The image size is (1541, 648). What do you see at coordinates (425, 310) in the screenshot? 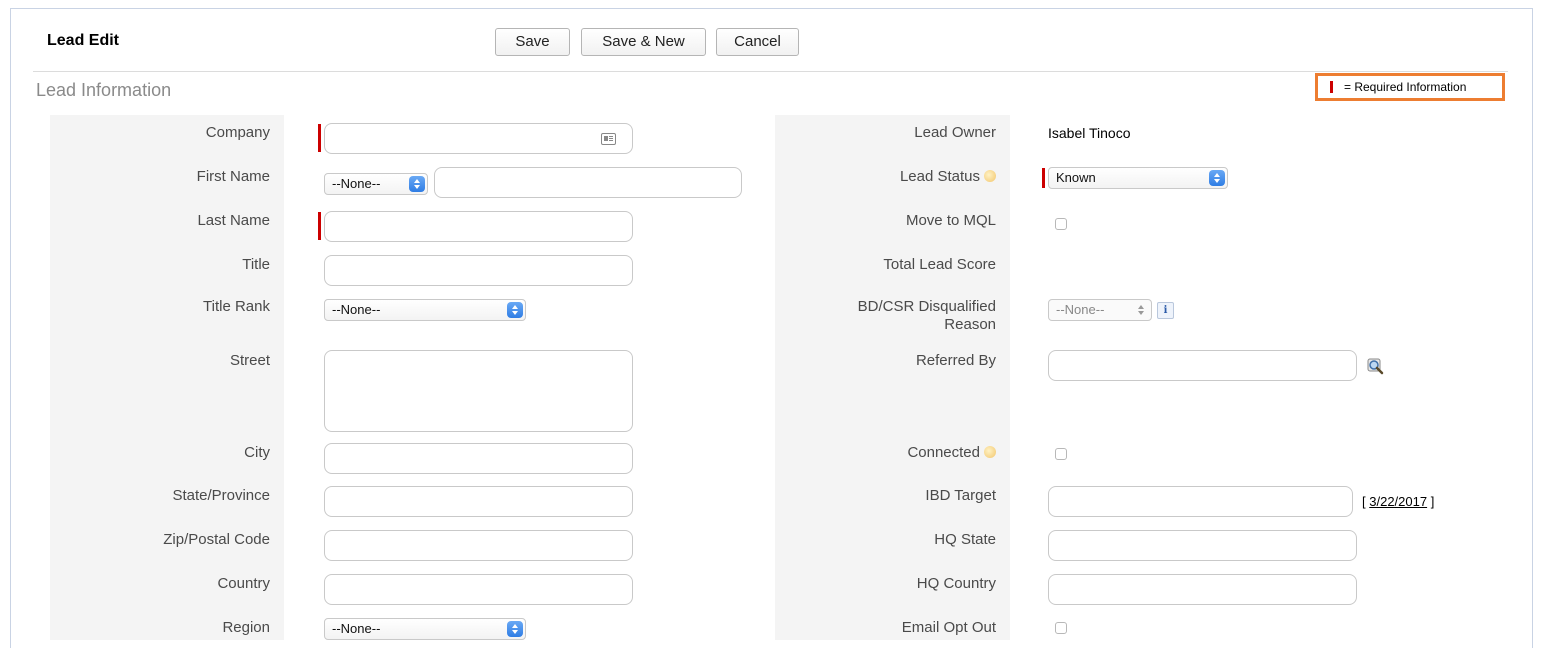
I see `title-rank-select: --None--` at bounding box center [425, 310].